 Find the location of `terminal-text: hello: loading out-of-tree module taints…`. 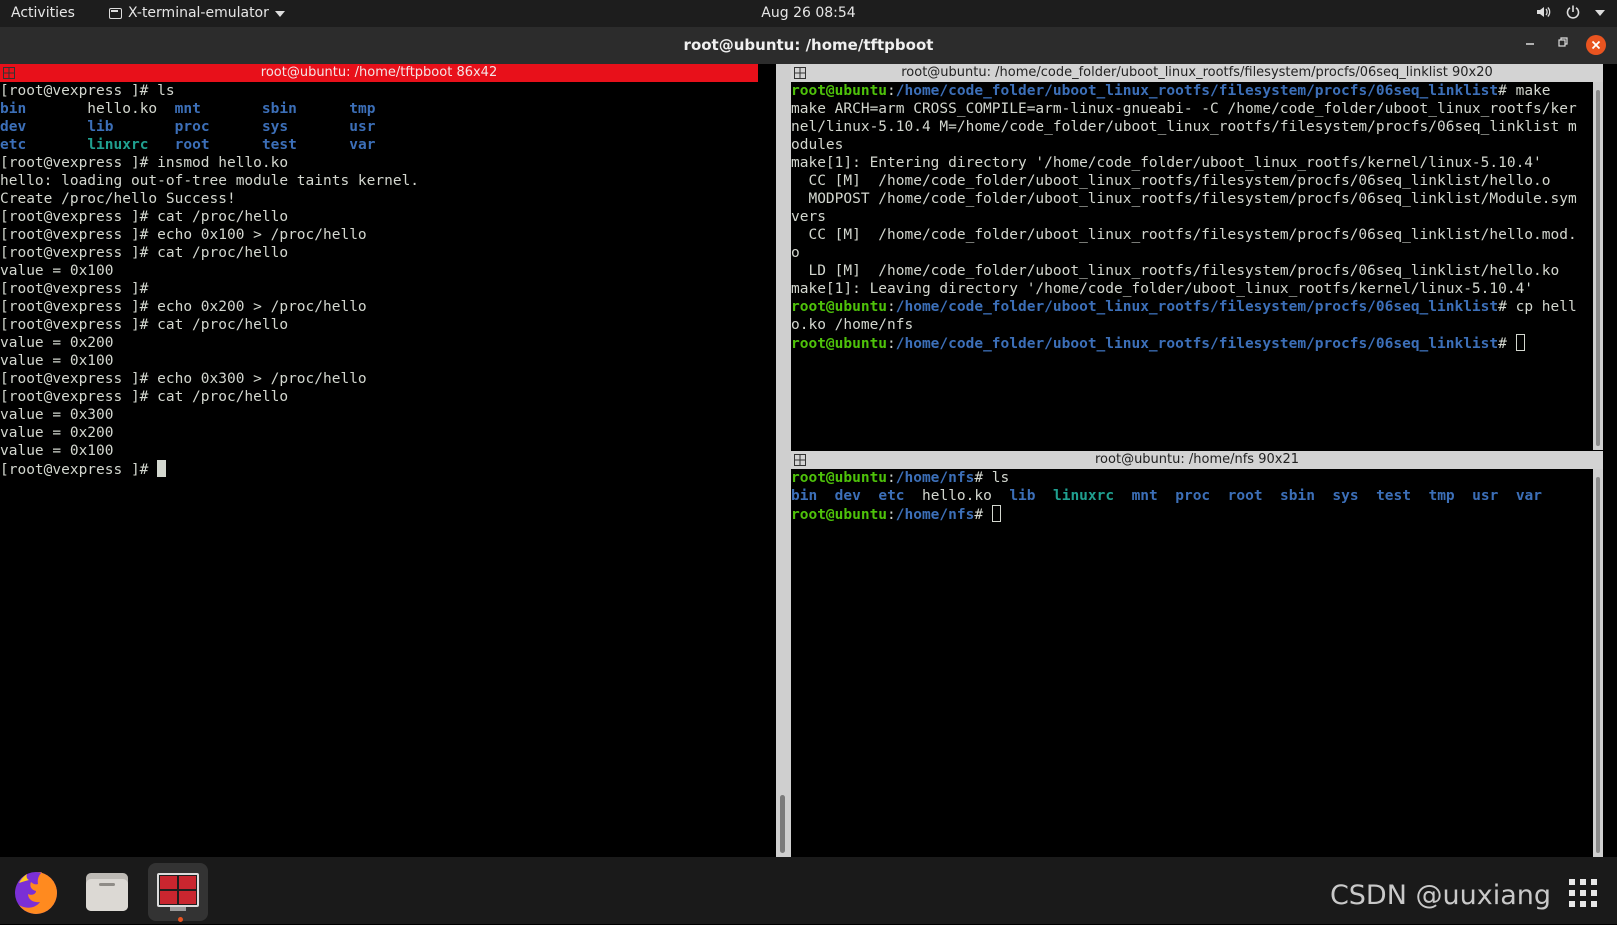

terminal-text: hello: loading out-of-tree module taints… is located at coordinates (210, 181).